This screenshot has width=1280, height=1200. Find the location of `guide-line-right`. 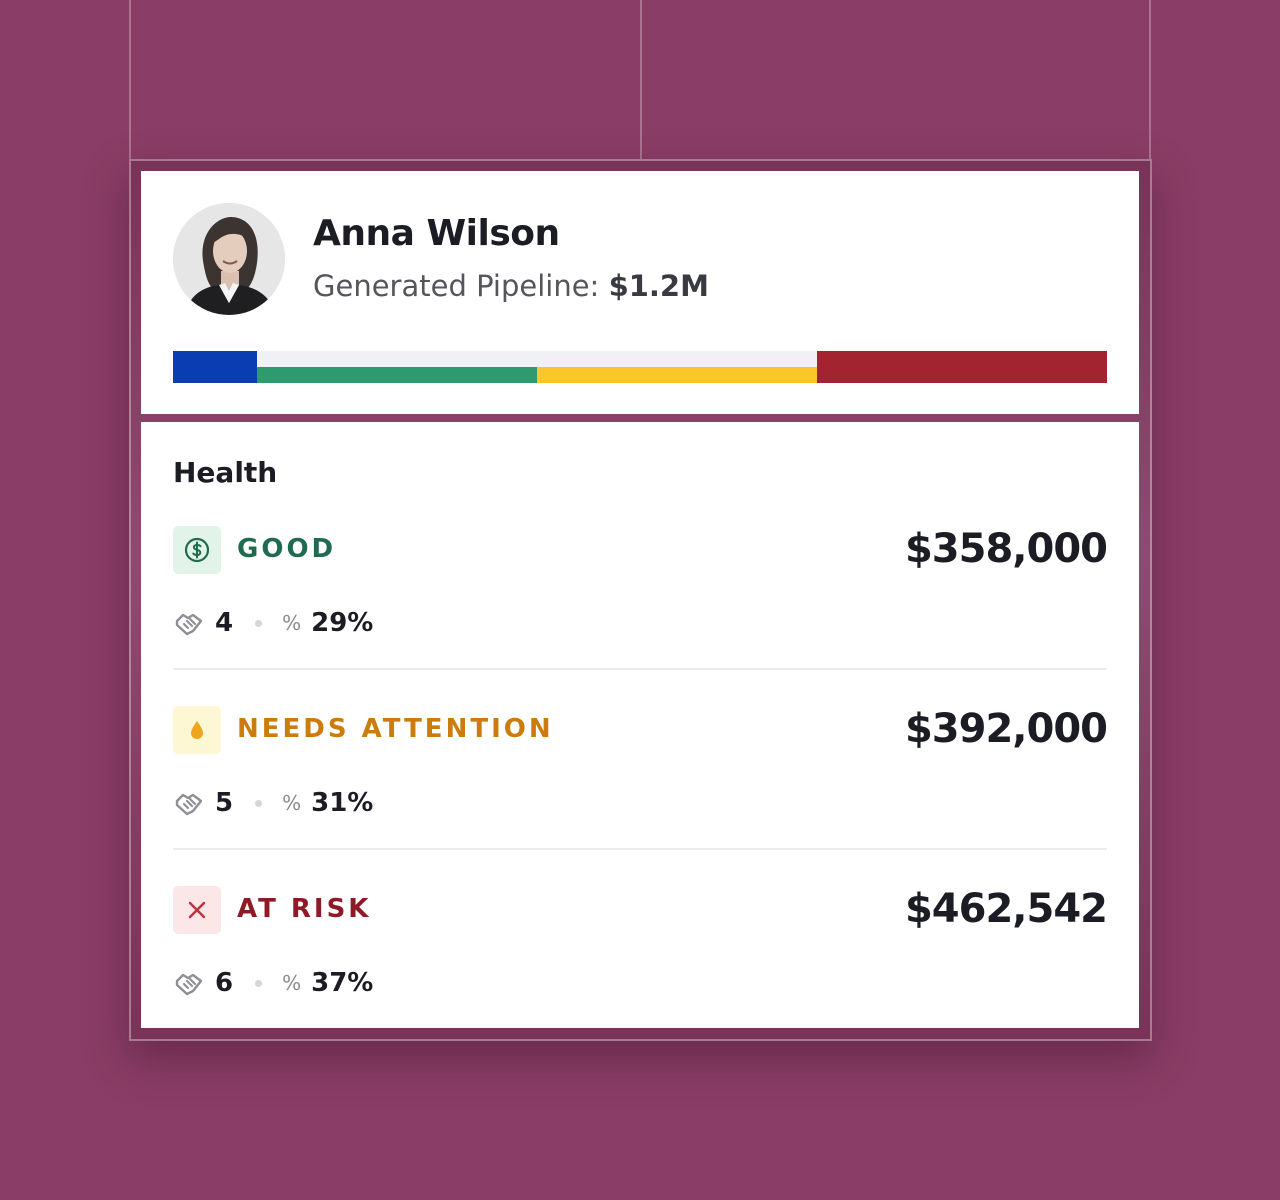

guide-line-right is located at coordinates (1150, 80).